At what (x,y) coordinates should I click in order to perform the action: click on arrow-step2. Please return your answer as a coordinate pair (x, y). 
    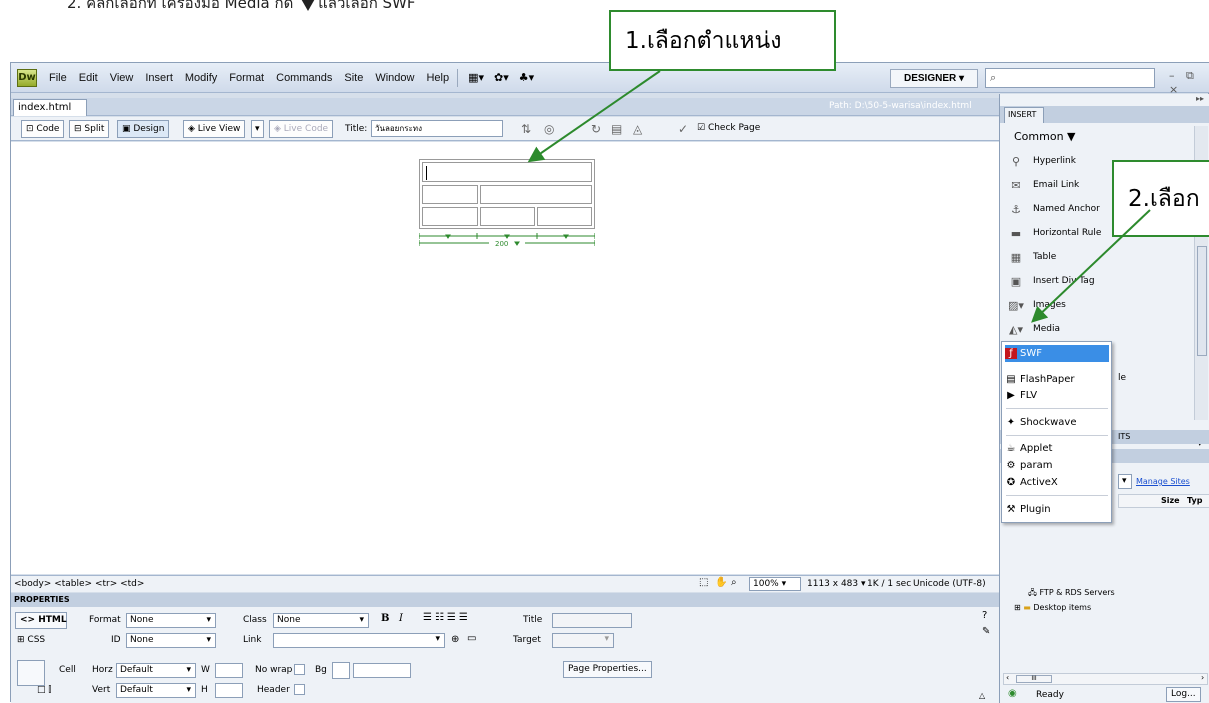
    Looking at the image, I should click on (1091, 266).